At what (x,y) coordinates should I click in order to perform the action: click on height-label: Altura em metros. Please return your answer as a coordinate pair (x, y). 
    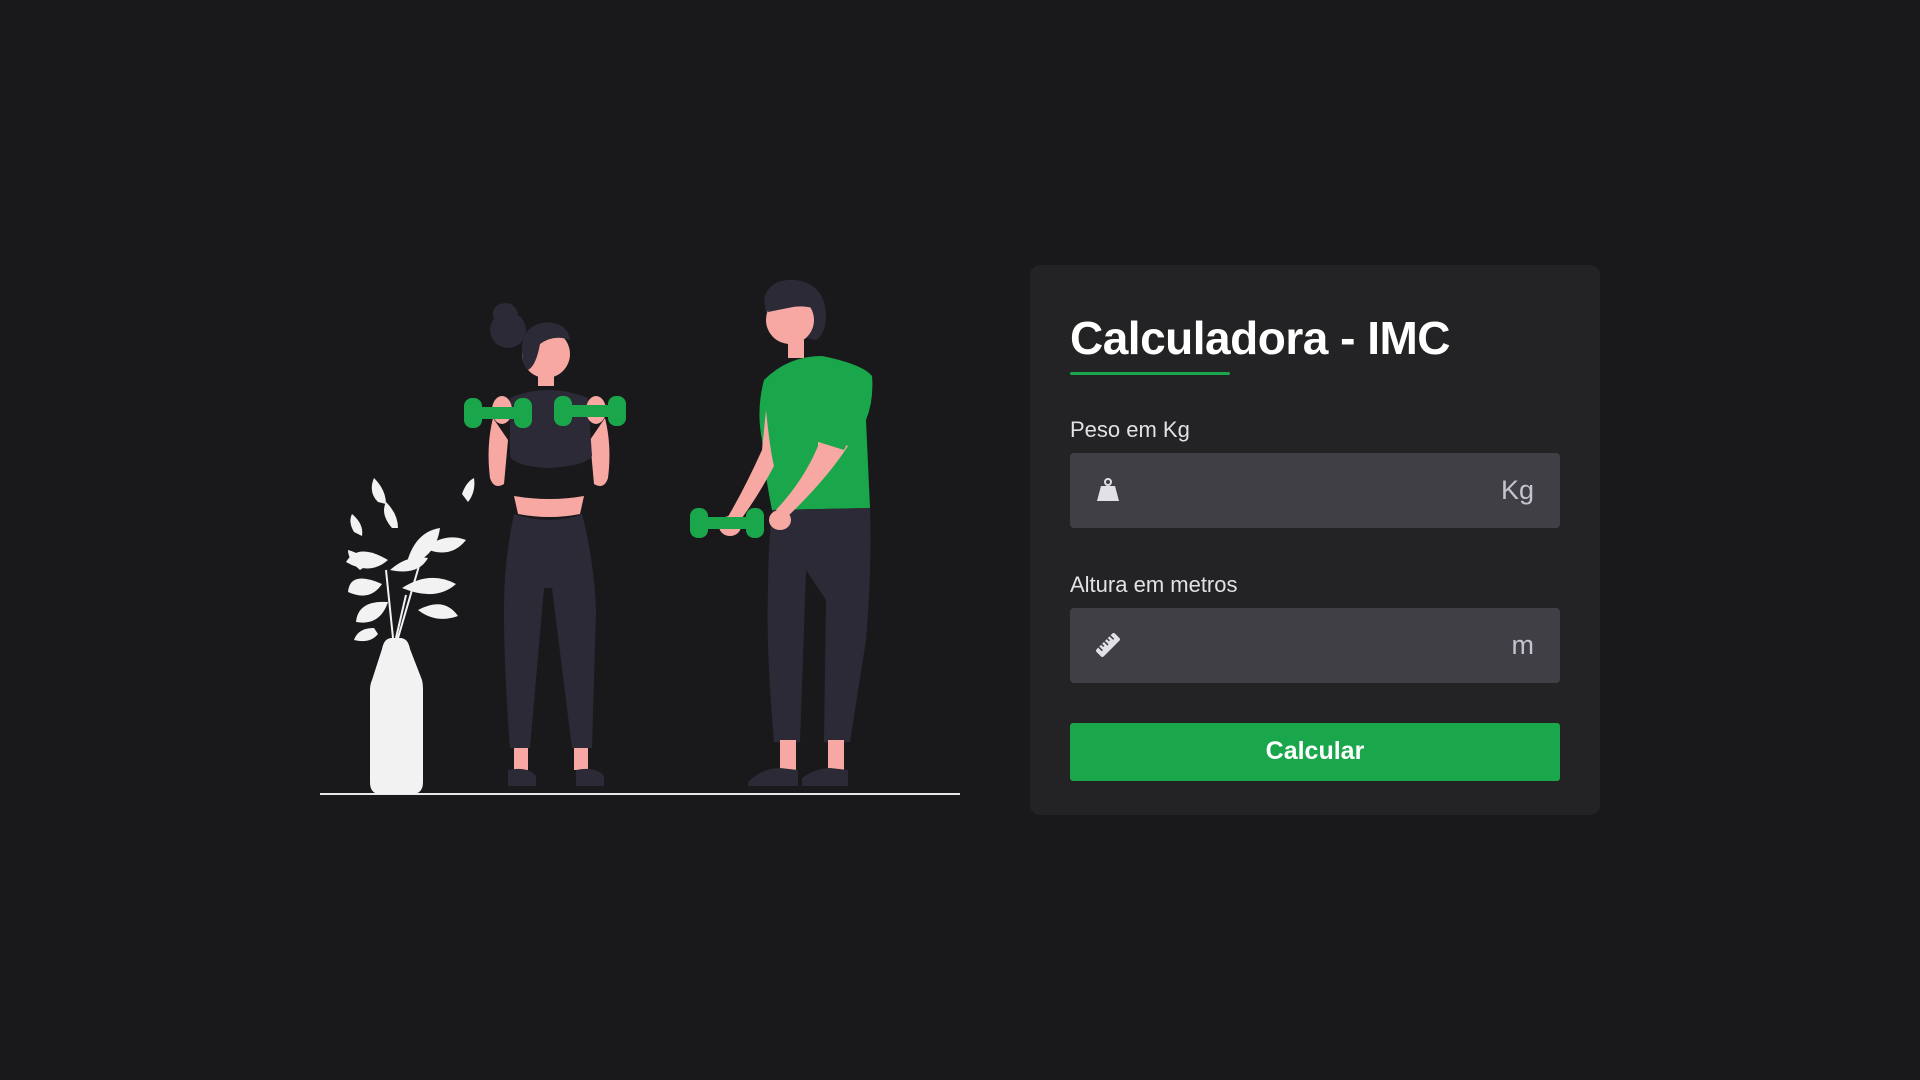
    Looking at the image, I should click on (1154, 584).